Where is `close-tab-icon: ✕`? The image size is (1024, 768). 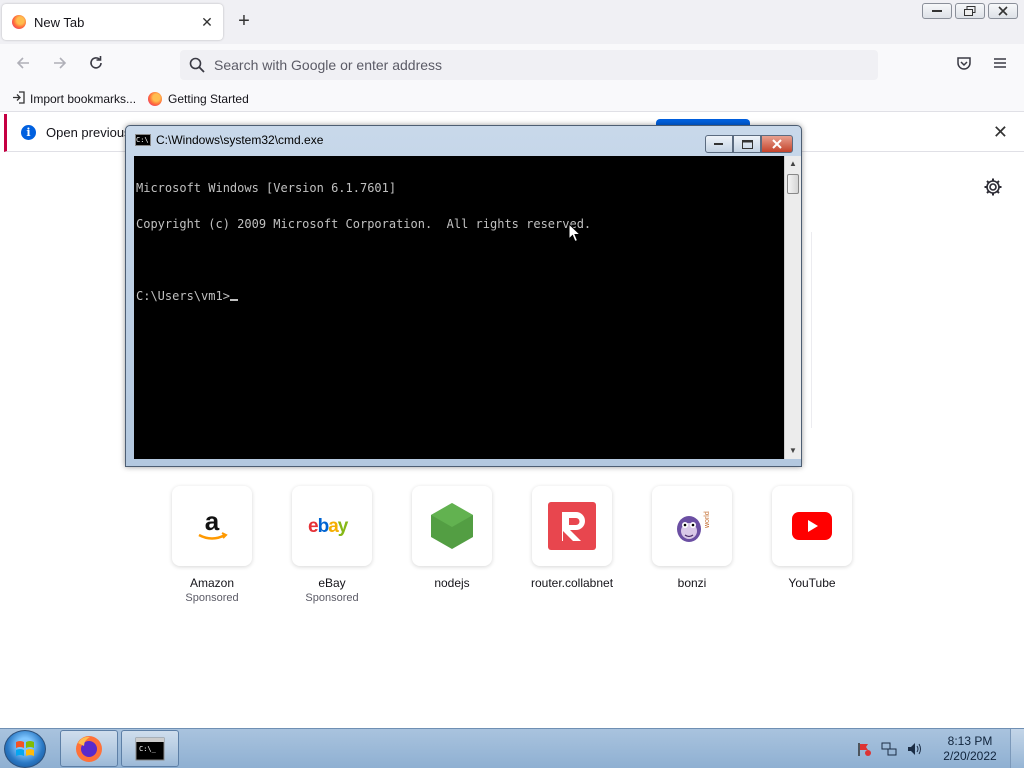
close-tab-icon: ✕ is located at coordinates (207, 22).